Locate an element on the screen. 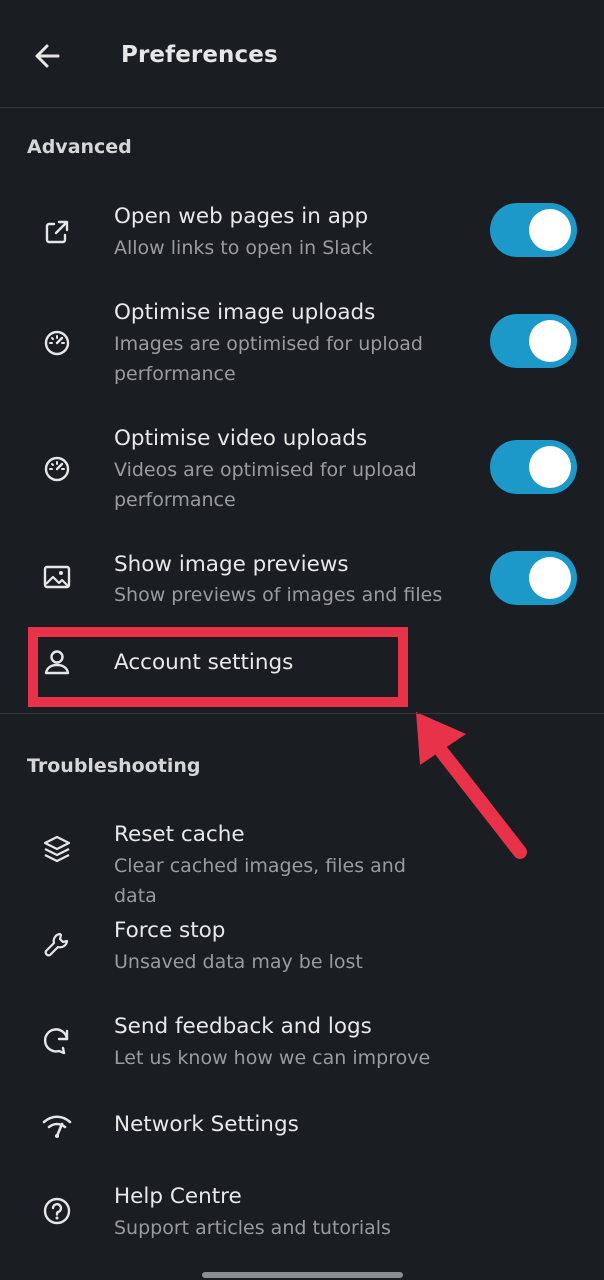 The image size is (604, 1280). app-bar: Preferences is located at coordinates (302, 54).